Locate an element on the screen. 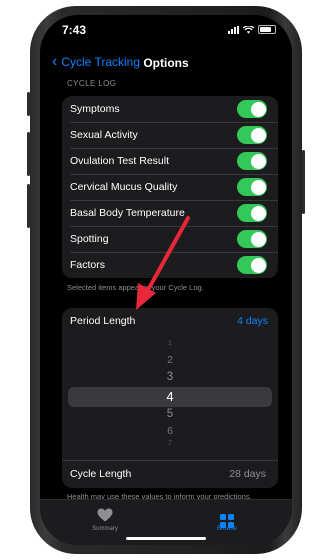 The height and width of the screenshot is (560, 334). tab-browse: Browse is located at coordinates (227, 520).